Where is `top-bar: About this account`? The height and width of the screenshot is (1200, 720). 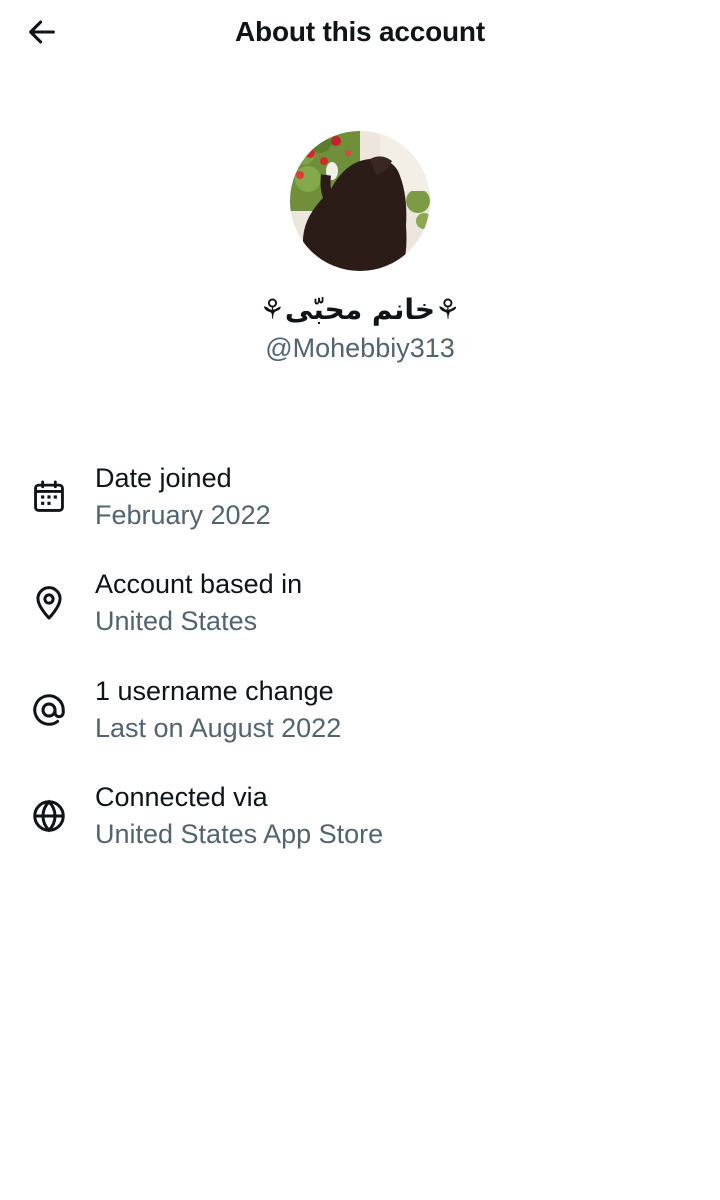 top-bar: About this account is located at coordinates (360, 32).